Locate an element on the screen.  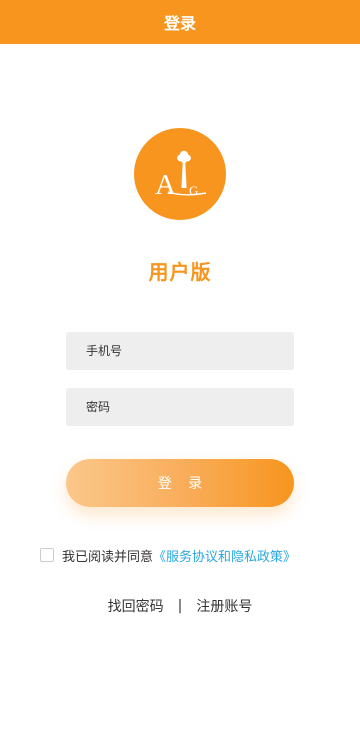
register-link: 注册账号 is located at coordinates (224, 606).